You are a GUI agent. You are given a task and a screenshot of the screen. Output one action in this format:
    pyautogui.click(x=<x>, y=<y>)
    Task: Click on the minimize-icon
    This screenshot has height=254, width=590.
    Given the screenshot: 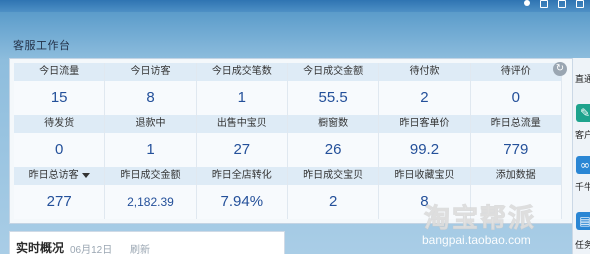 What is the action you would take?
    pyautogui.click(x=544, y=4)
    